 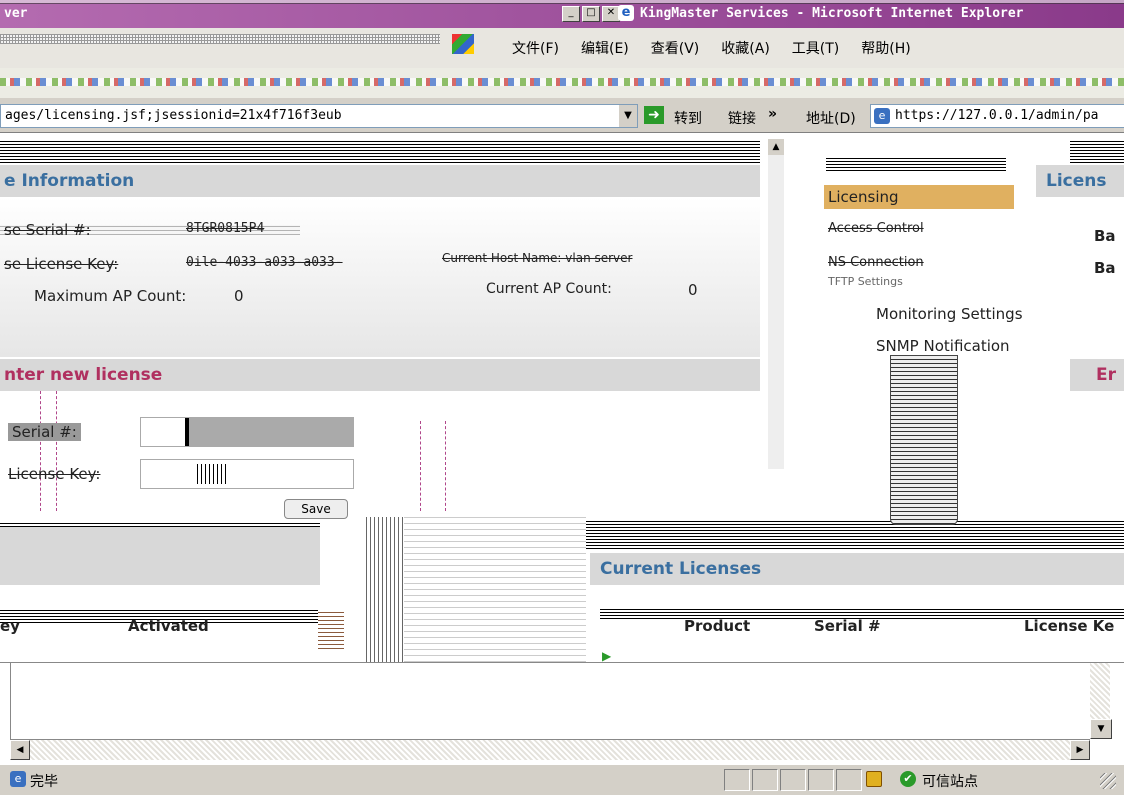 I want to click on current-ap-value: 0, so click(x=693, y=290).